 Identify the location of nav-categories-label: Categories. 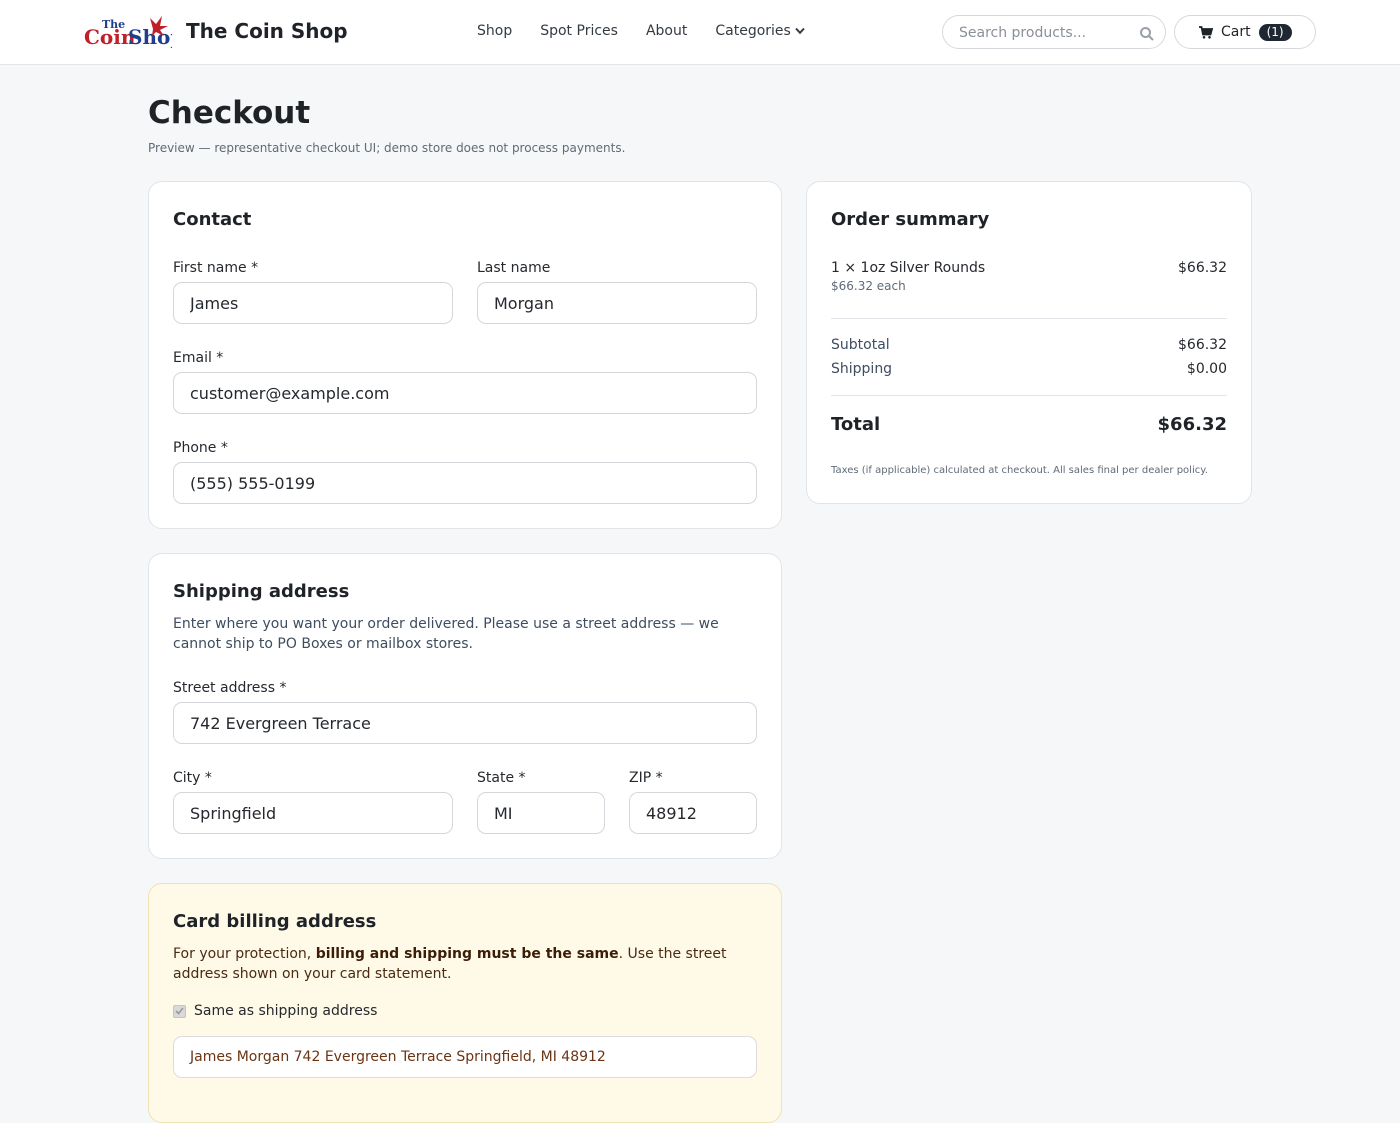
(753, 31).